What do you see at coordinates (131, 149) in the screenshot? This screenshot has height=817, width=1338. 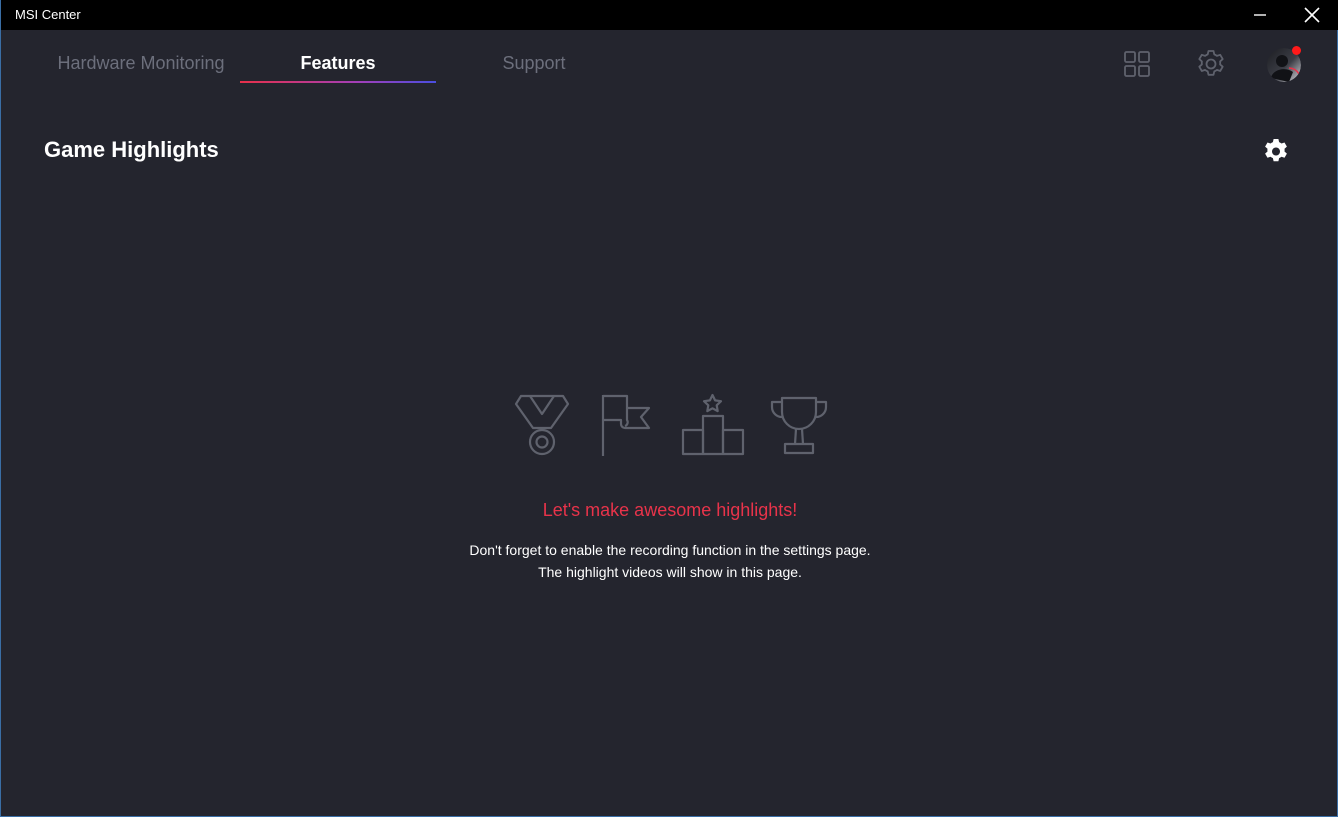 I see `page-title: Game Highlights` at bounding box center [131, 149].